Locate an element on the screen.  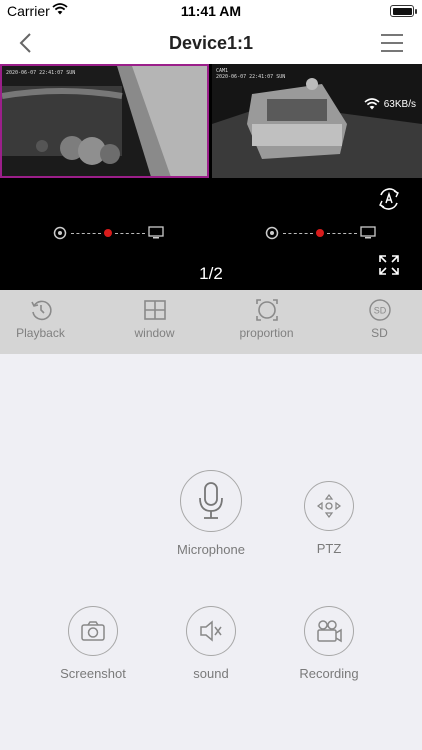
proportion-button: proportion is located at coordinates (266, 319).